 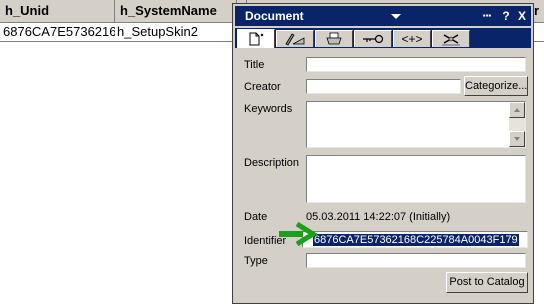 I want to click on document-icon, so click(x=256, y=39).